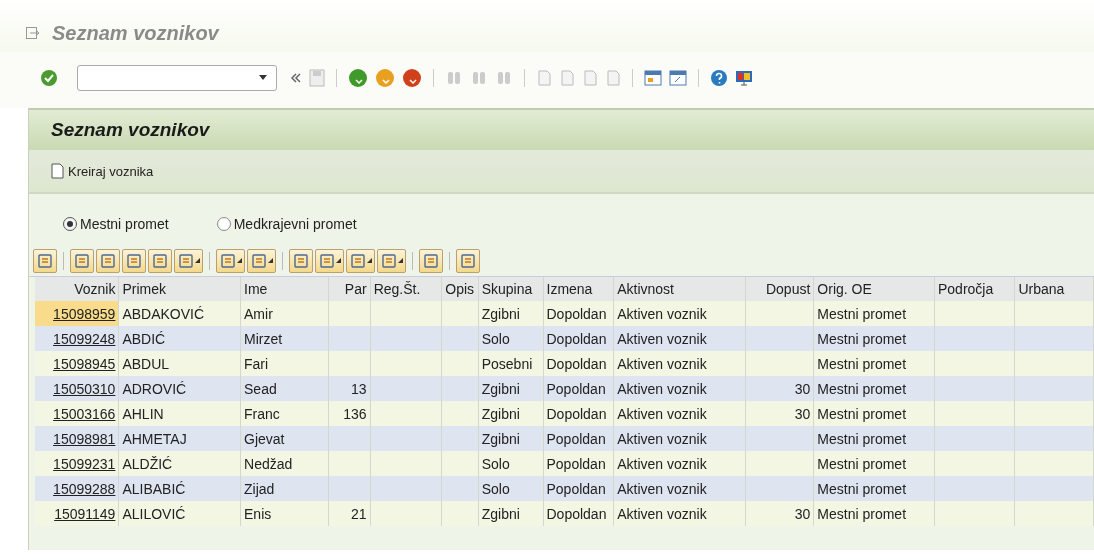 This screenshot has width=1094, height=560. Describe the element at coordinates (177, 78) in the screenshot. I see `command-field` at that location.